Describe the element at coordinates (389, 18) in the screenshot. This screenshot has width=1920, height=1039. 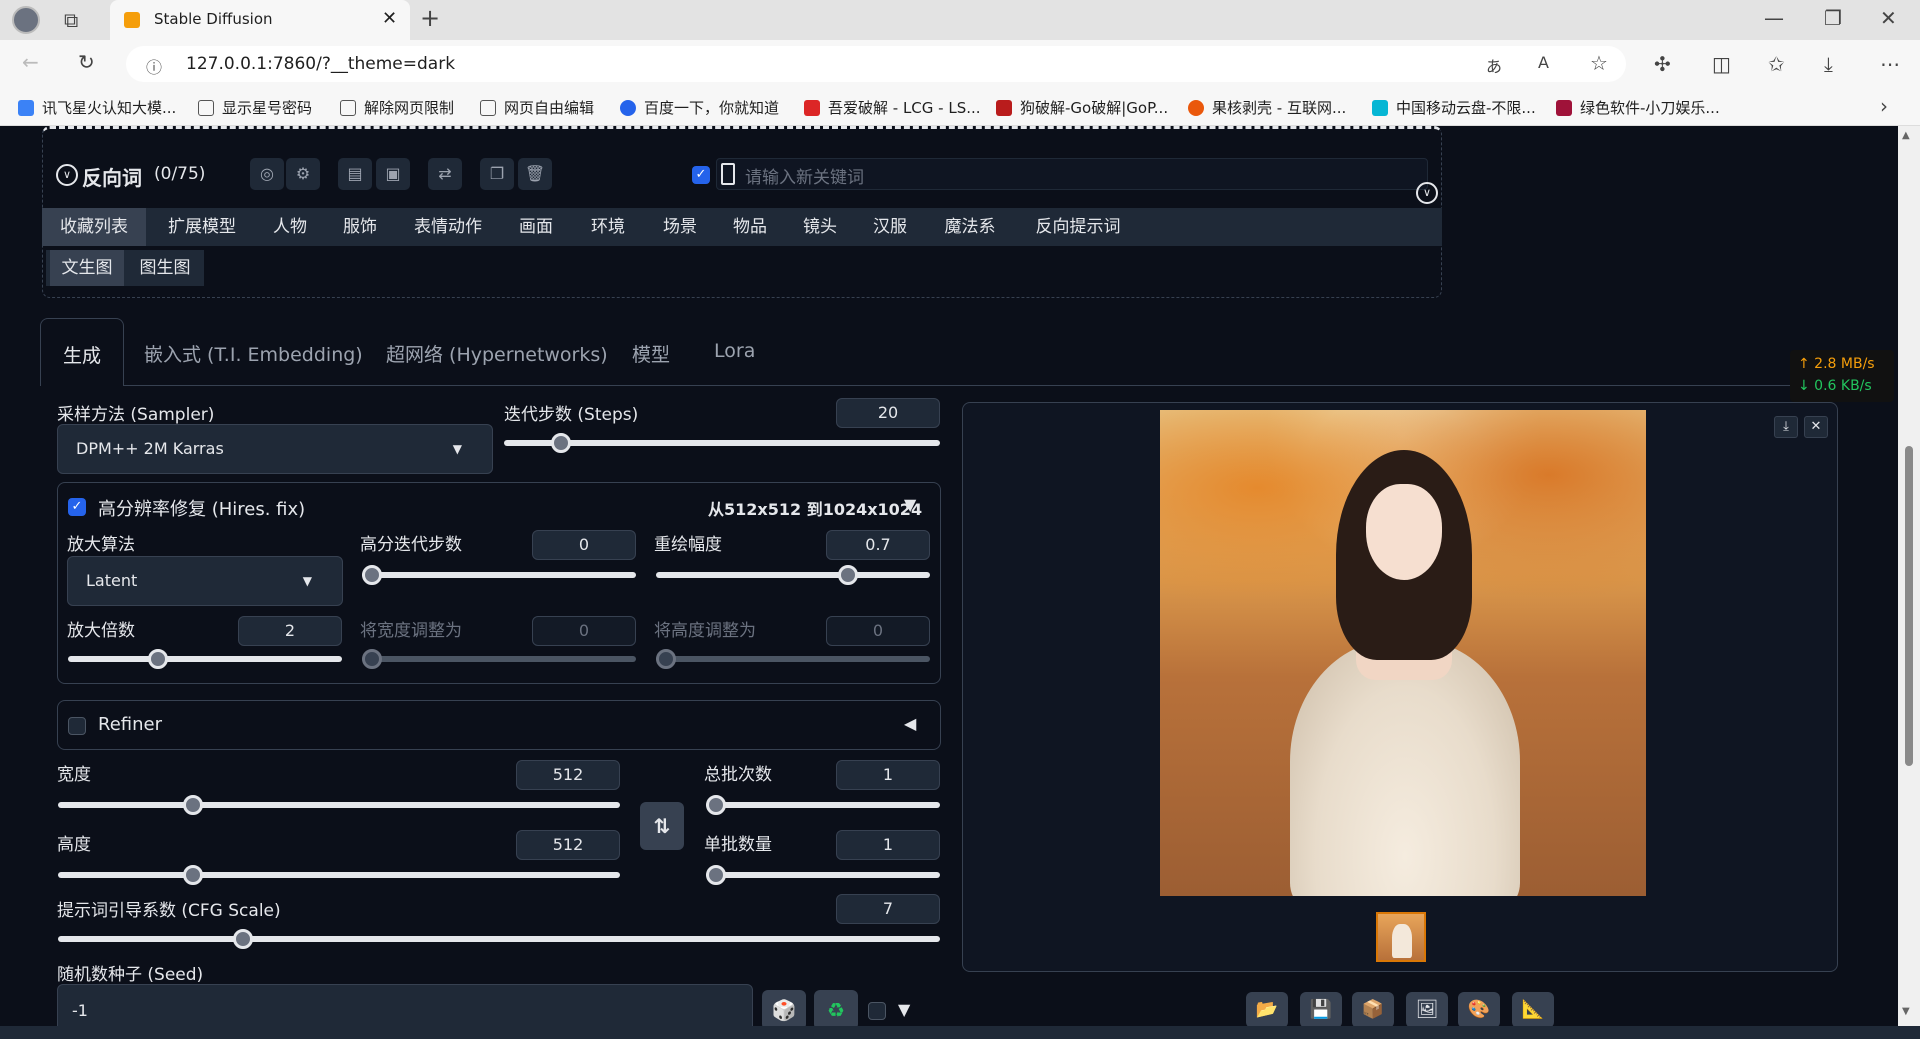
I see `close-tab-icon: ✕` at that location.